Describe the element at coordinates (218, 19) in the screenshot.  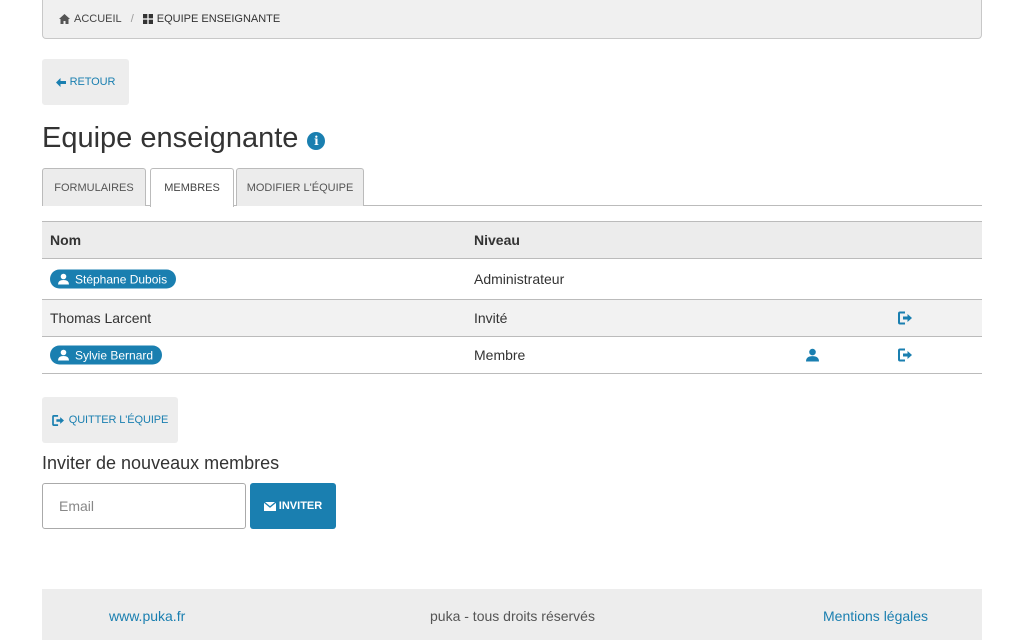
I see `breadcrumb-current-label: Equipe enseignante` at that location.